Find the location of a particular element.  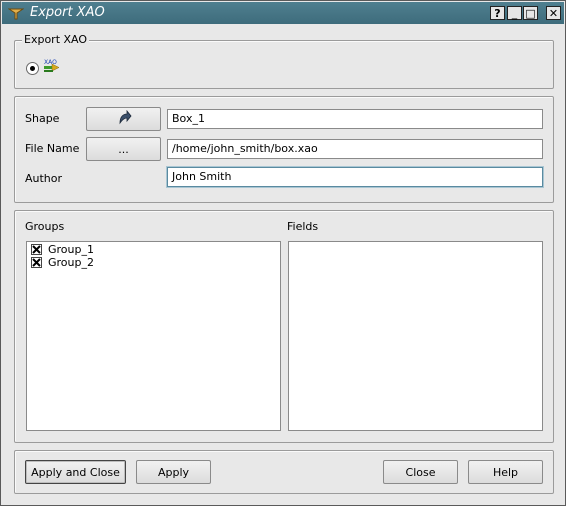

help-title-button: ? is located at coordinates (497, 13).